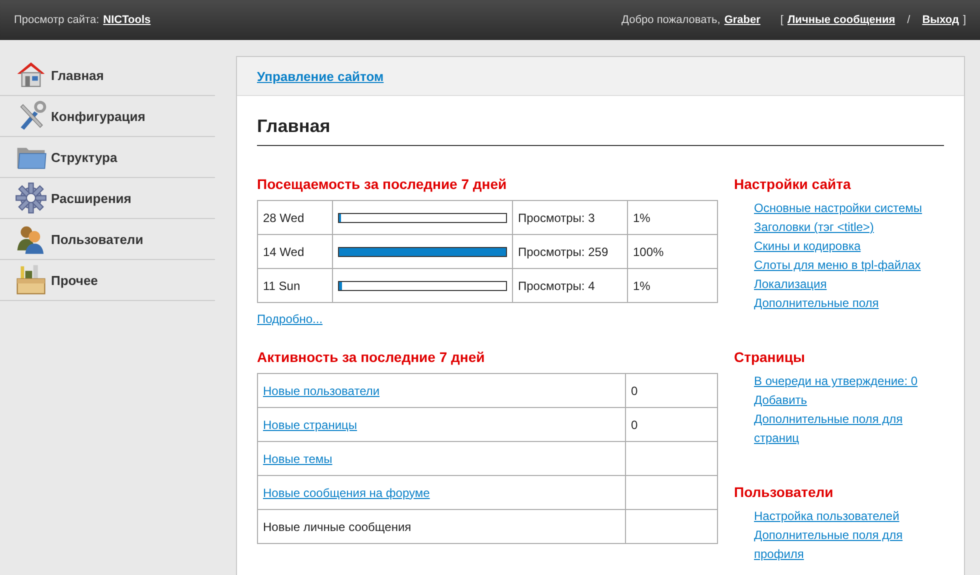 The width and height of the screenshot is (980, 575). I want to click on activity-link: Новые темы, so click(297, 459).